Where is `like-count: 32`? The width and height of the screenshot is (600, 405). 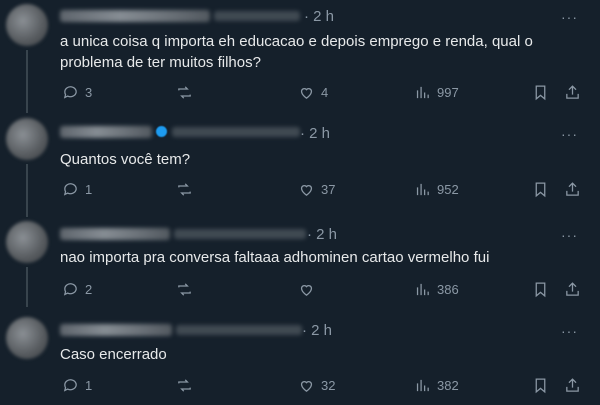
like-count: 32 is located at coordinates (328, 385).